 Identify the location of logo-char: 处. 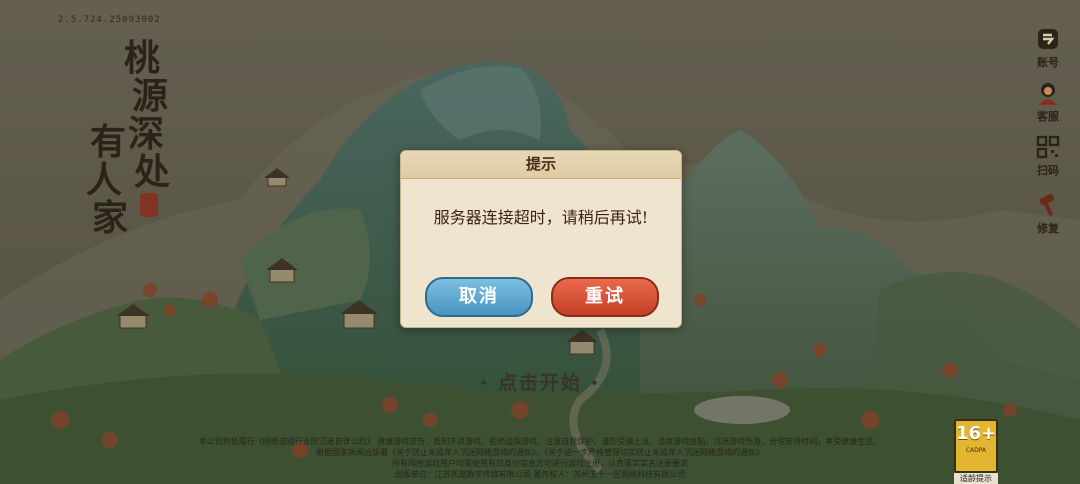
(152, 172).